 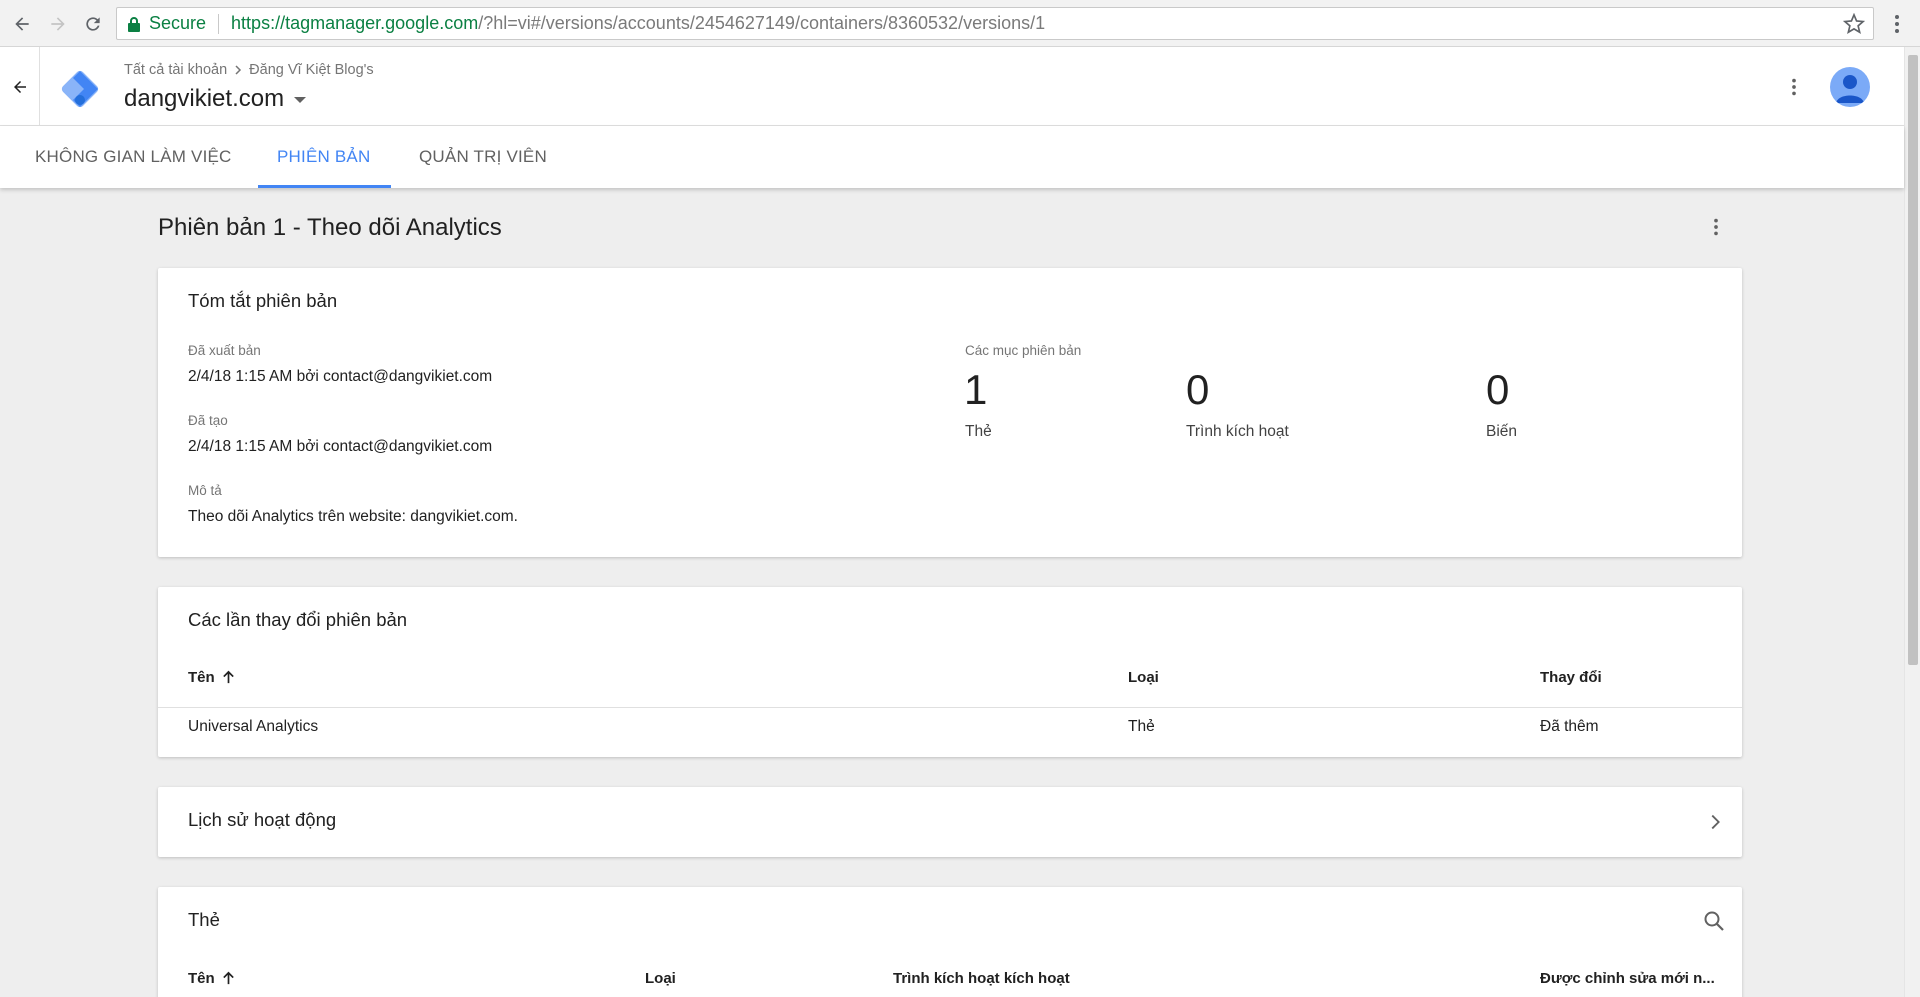 What do you see at coordinates (1498, 389) in the screenshot?
I see `variable-count: 0` at bounding box center [1498, 389].